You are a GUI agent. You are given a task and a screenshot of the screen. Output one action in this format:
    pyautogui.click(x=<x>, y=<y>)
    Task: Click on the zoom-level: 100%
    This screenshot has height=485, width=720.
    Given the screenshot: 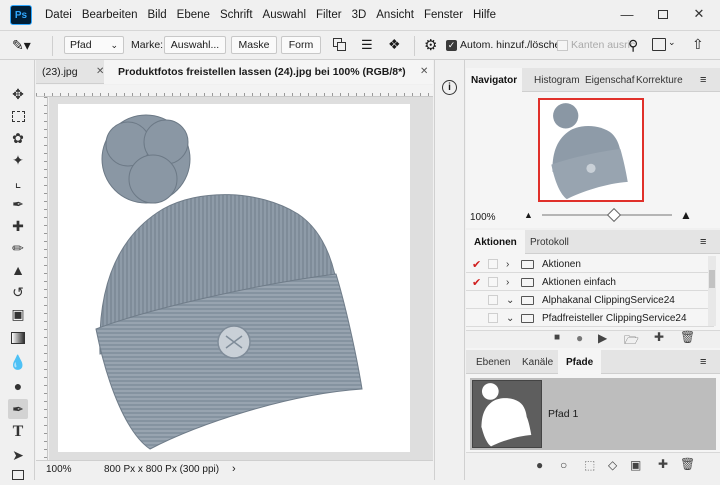 What is the action you would take?
    pyautogui.click(x=59, y=469)
    